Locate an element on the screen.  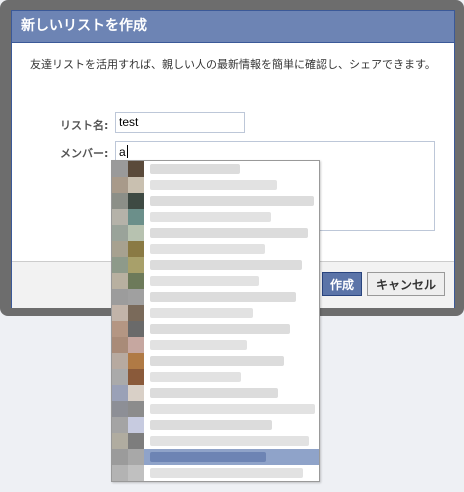
list-name-label: リスト名: is located at coordinates (84, 125).